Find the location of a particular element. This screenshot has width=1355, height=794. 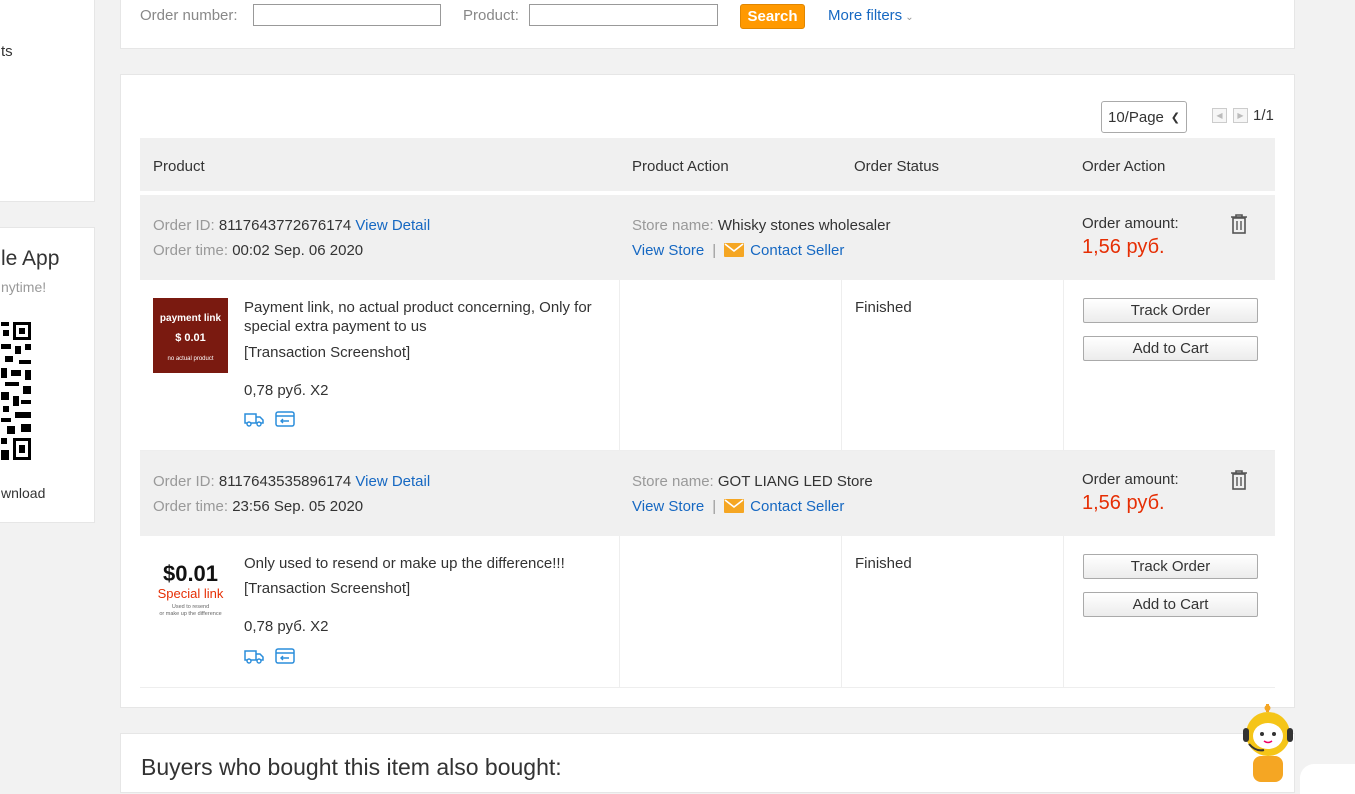

order-time: 23:56 Sep. 05 2020 is located at coordinates (298, 506).